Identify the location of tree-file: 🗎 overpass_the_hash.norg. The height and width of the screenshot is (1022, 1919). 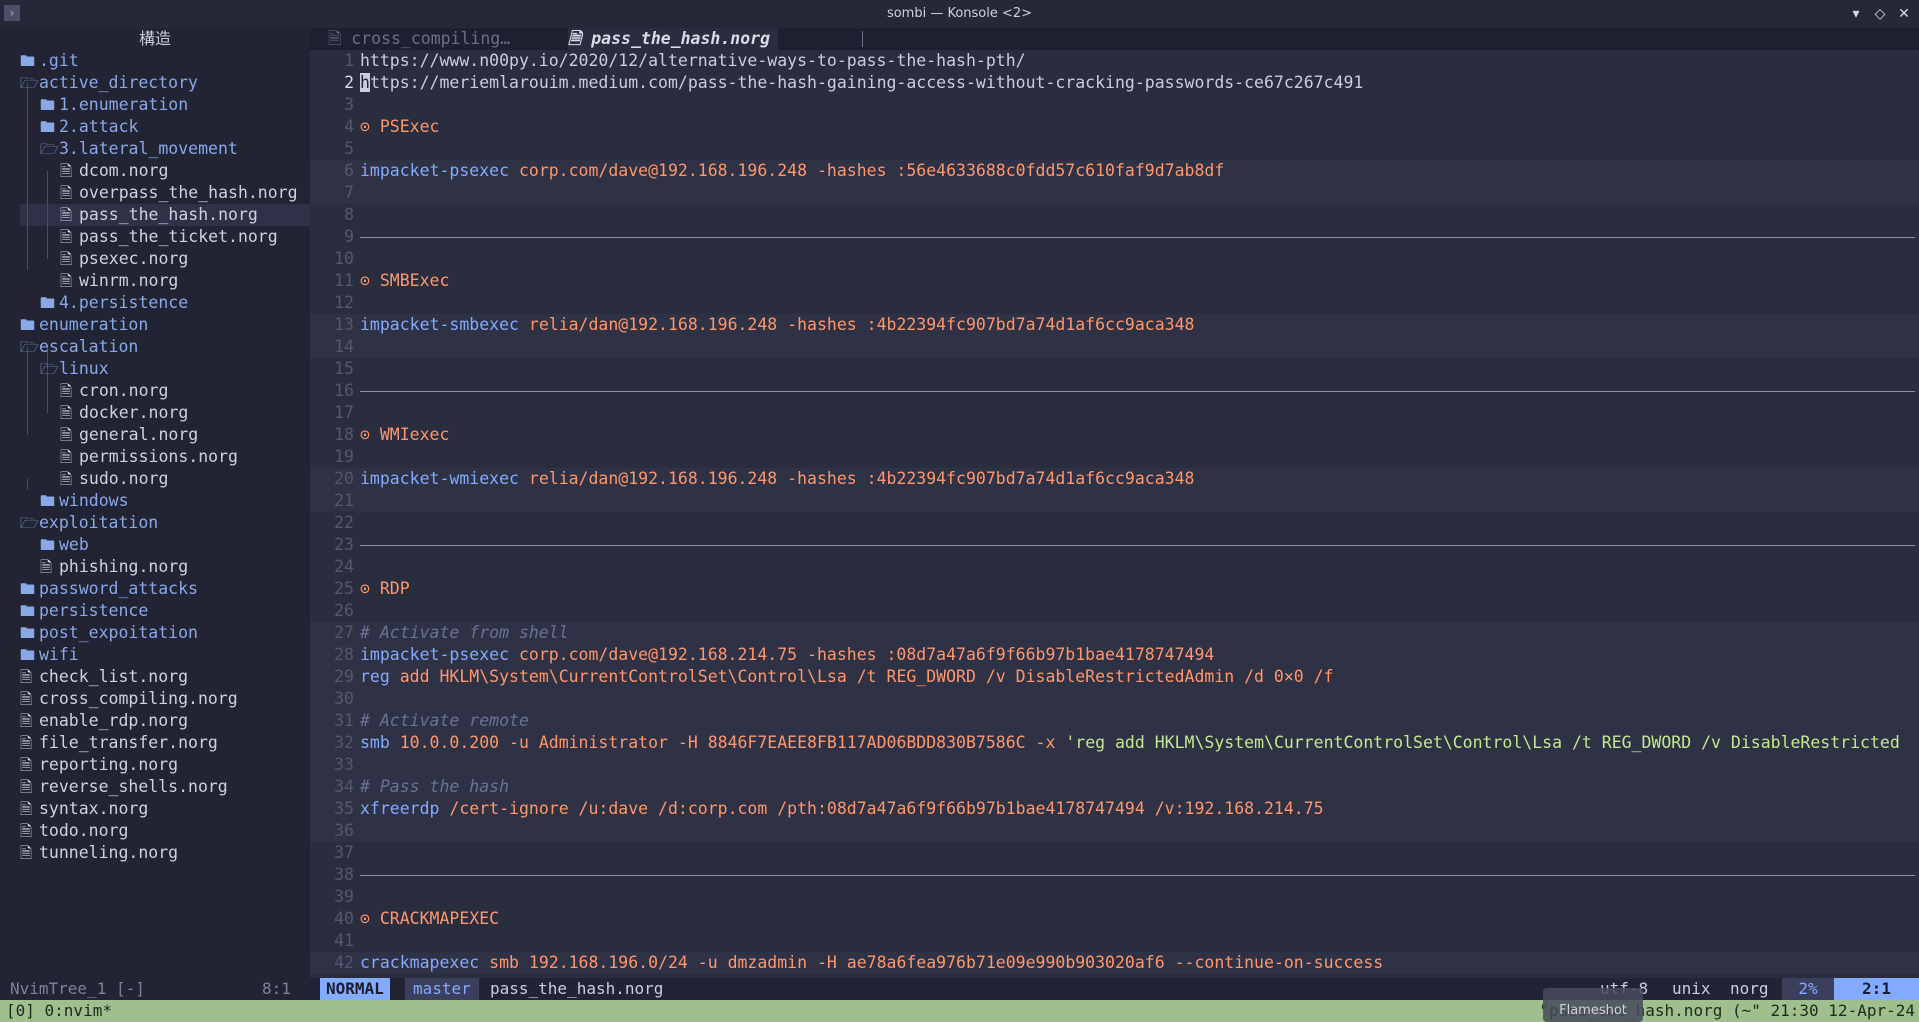
(179, 193).